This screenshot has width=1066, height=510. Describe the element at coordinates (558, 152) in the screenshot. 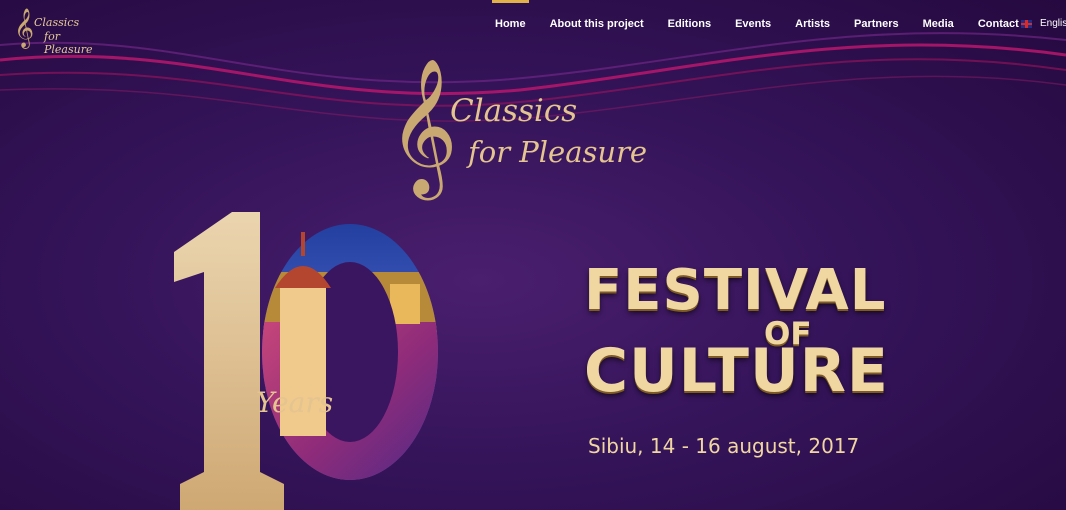

I see `hero-logo-line2: for Pleasure` at that location.